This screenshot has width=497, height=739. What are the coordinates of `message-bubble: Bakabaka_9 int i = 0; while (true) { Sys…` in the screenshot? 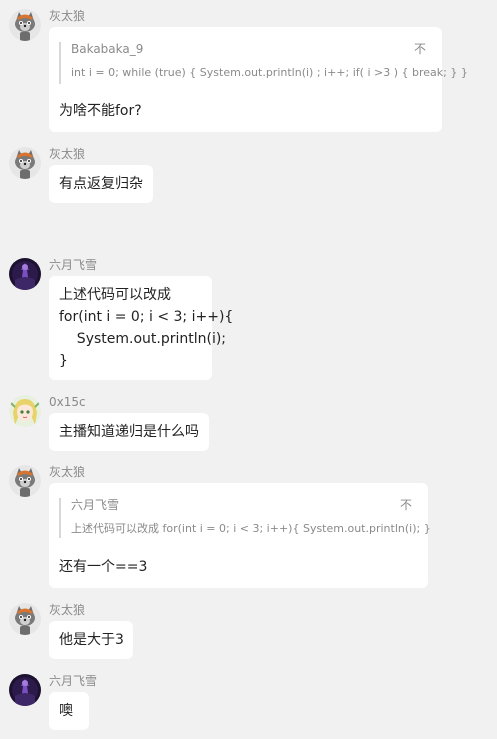 It's located at (258, 79).